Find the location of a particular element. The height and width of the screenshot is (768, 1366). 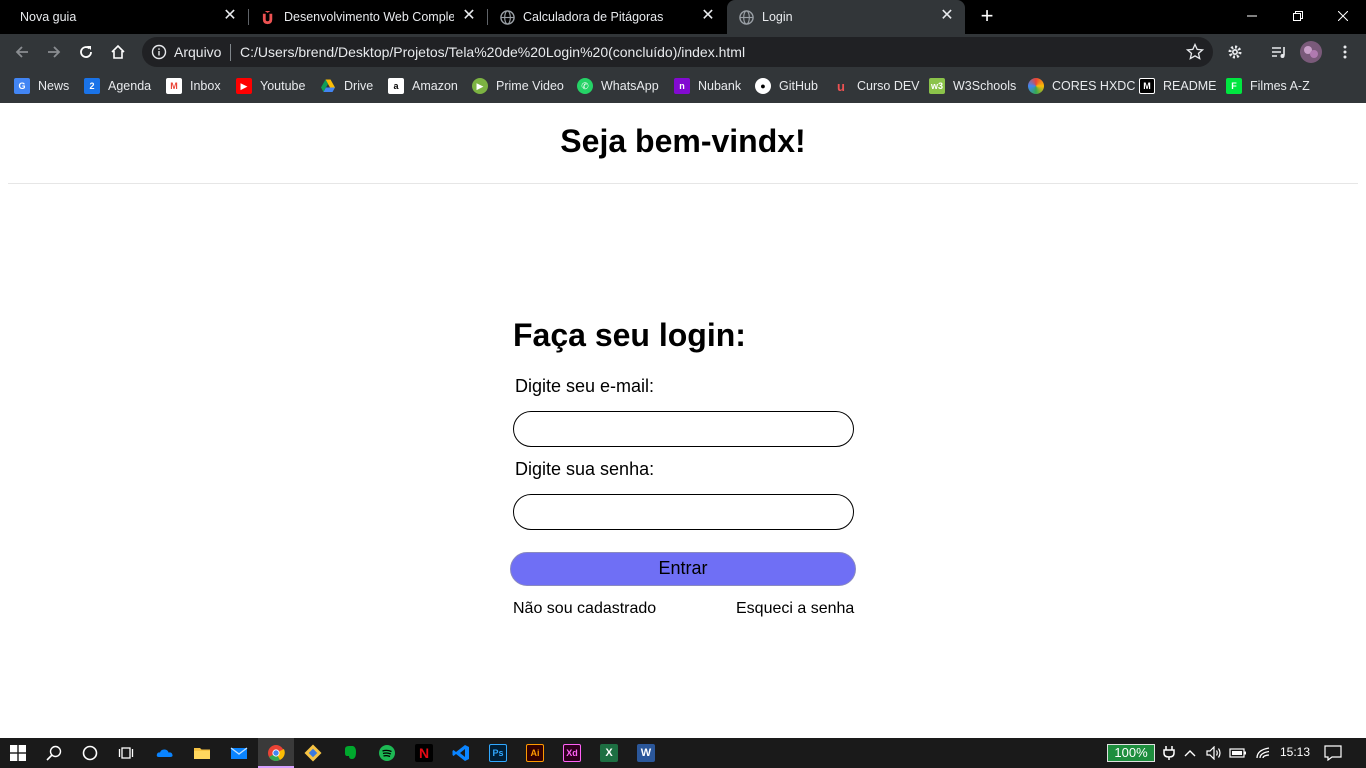

bookmark-cores-hxdc: CORES HXDC is located at coordinates (1081, 86).